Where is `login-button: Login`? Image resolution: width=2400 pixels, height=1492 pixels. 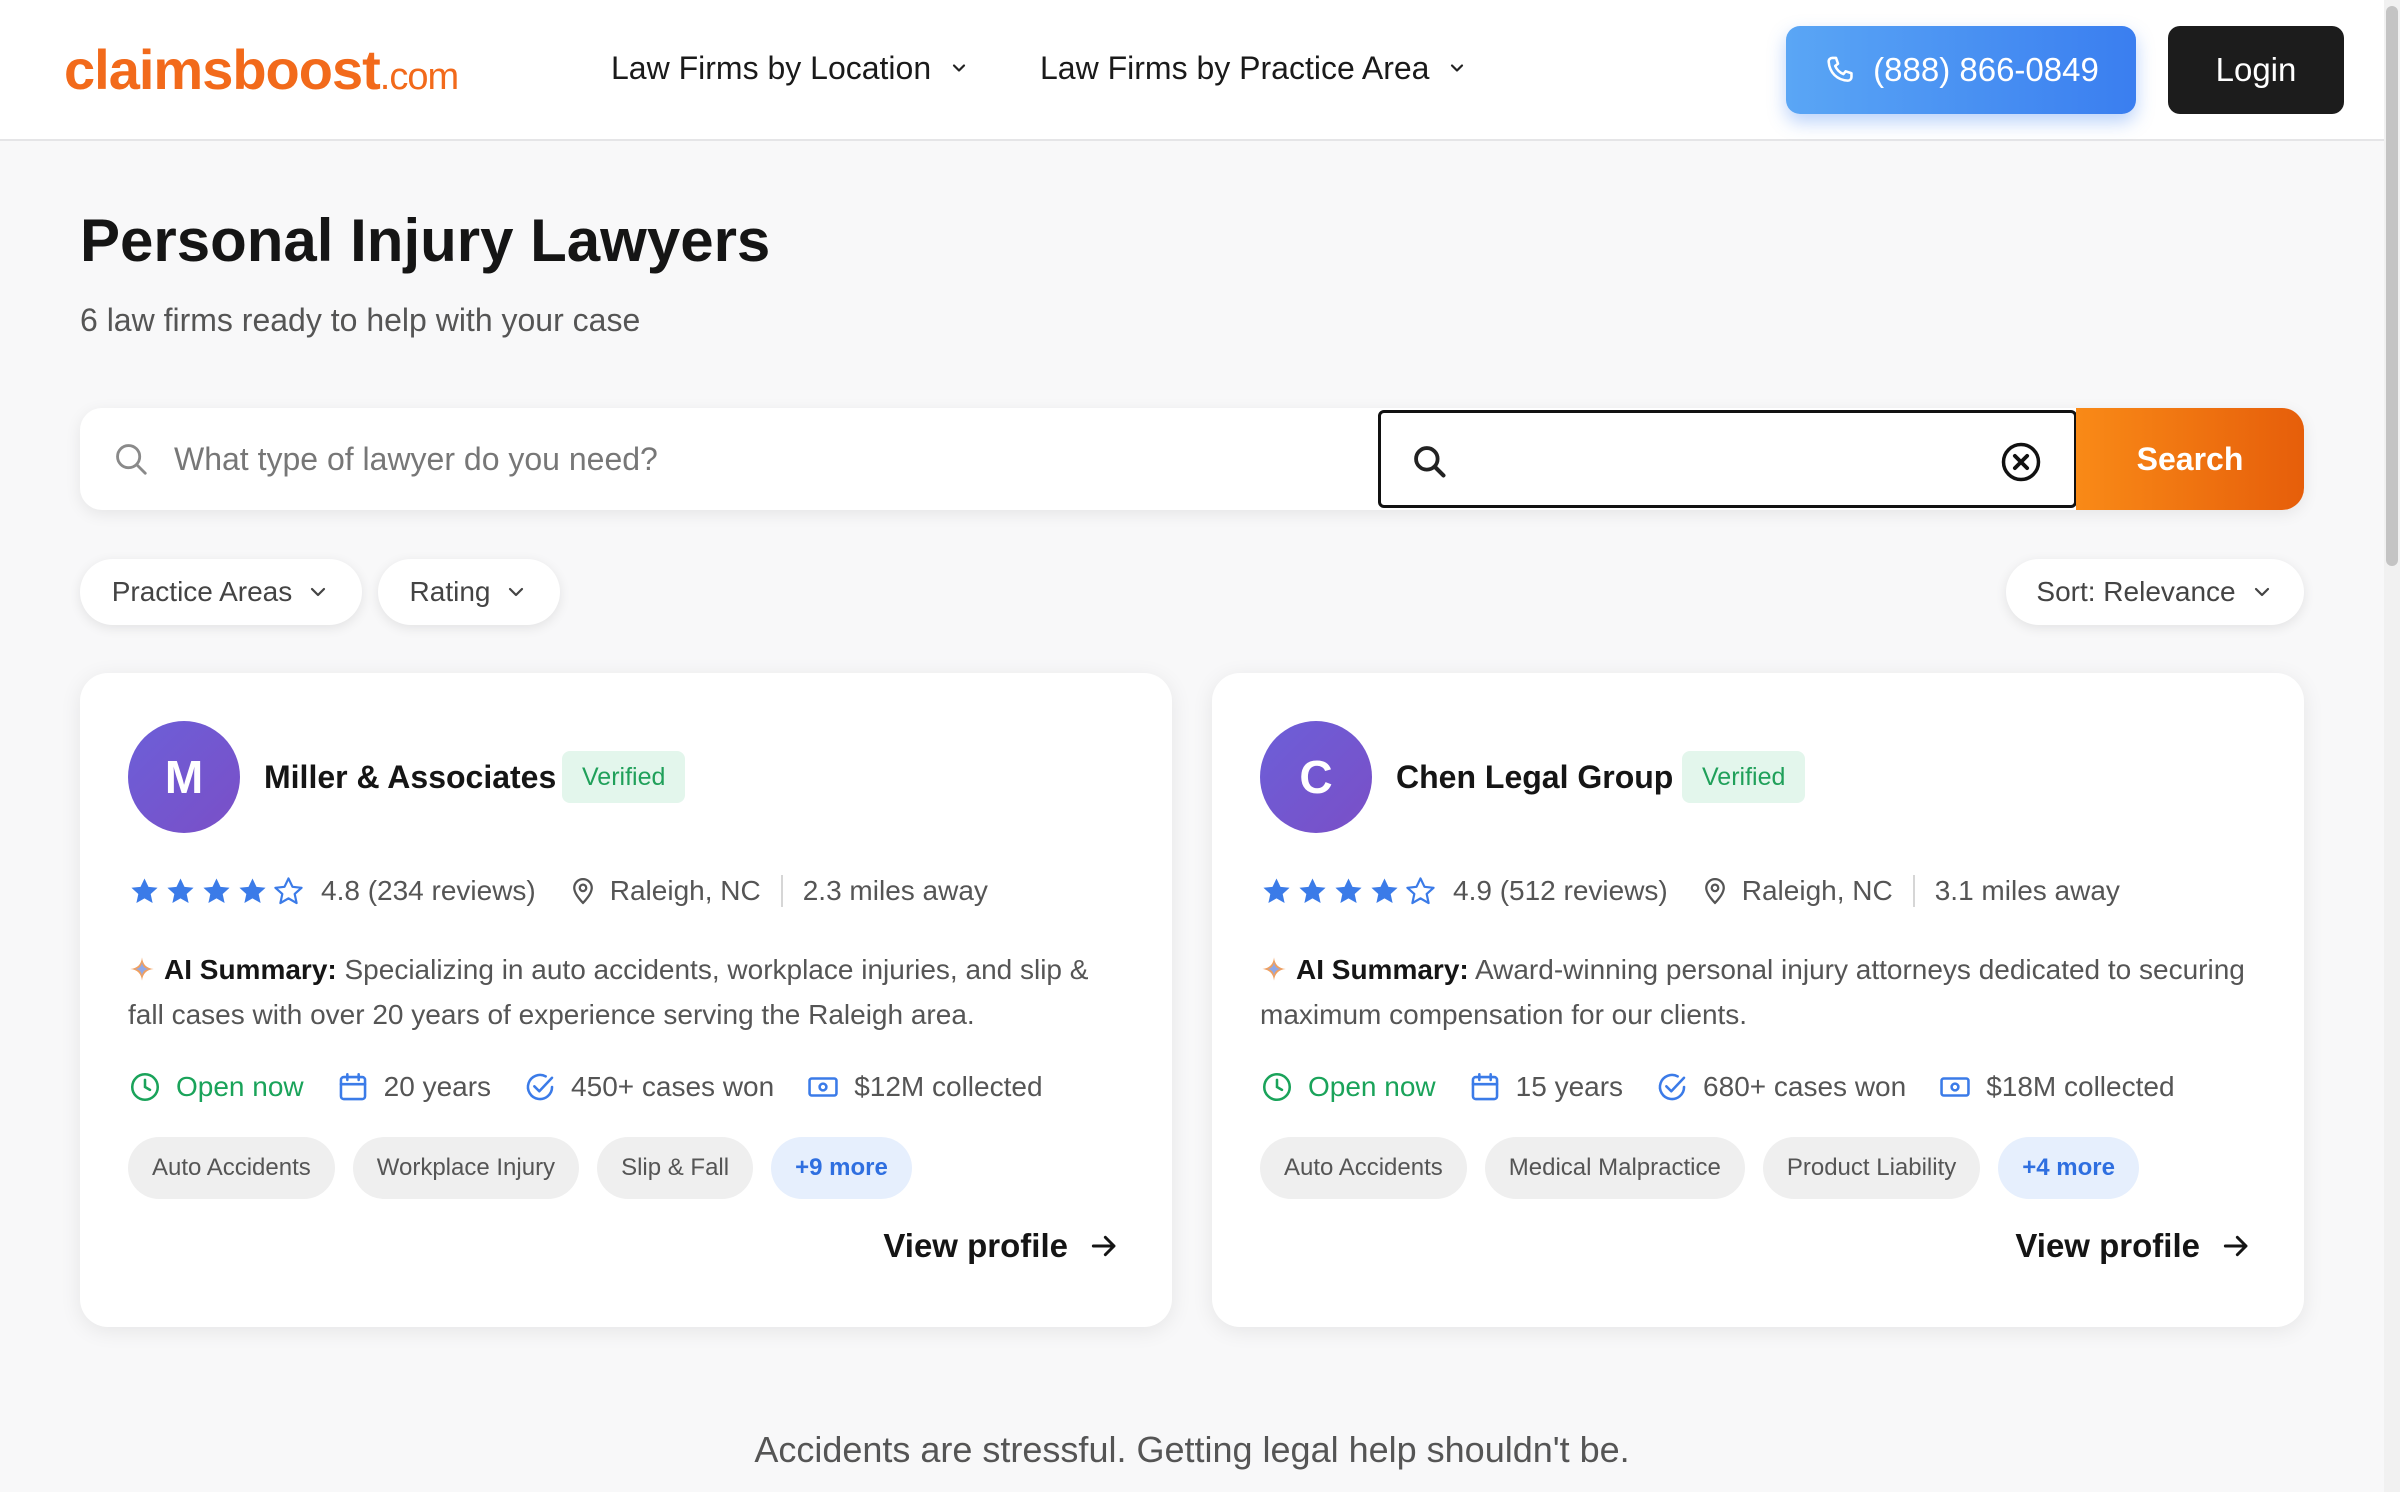
login-button: Login is located at coordinates (2256, 70).